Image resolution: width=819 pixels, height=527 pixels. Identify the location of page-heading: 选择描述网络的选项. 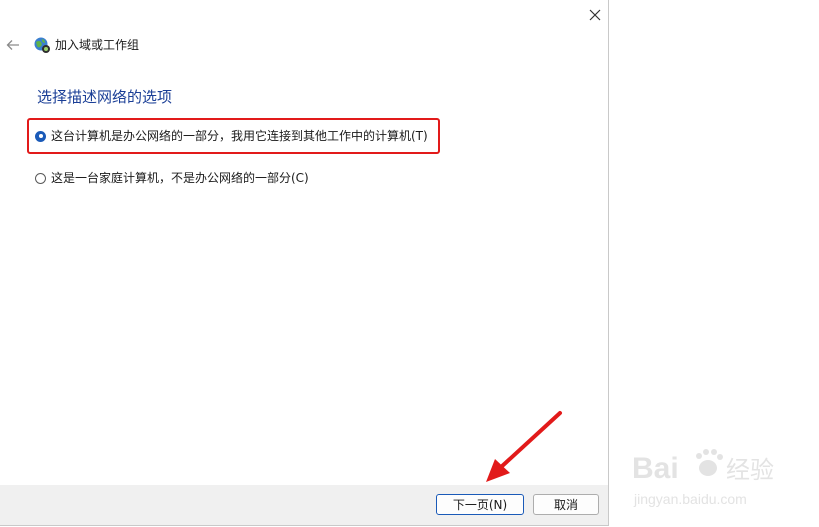
(105, 97).